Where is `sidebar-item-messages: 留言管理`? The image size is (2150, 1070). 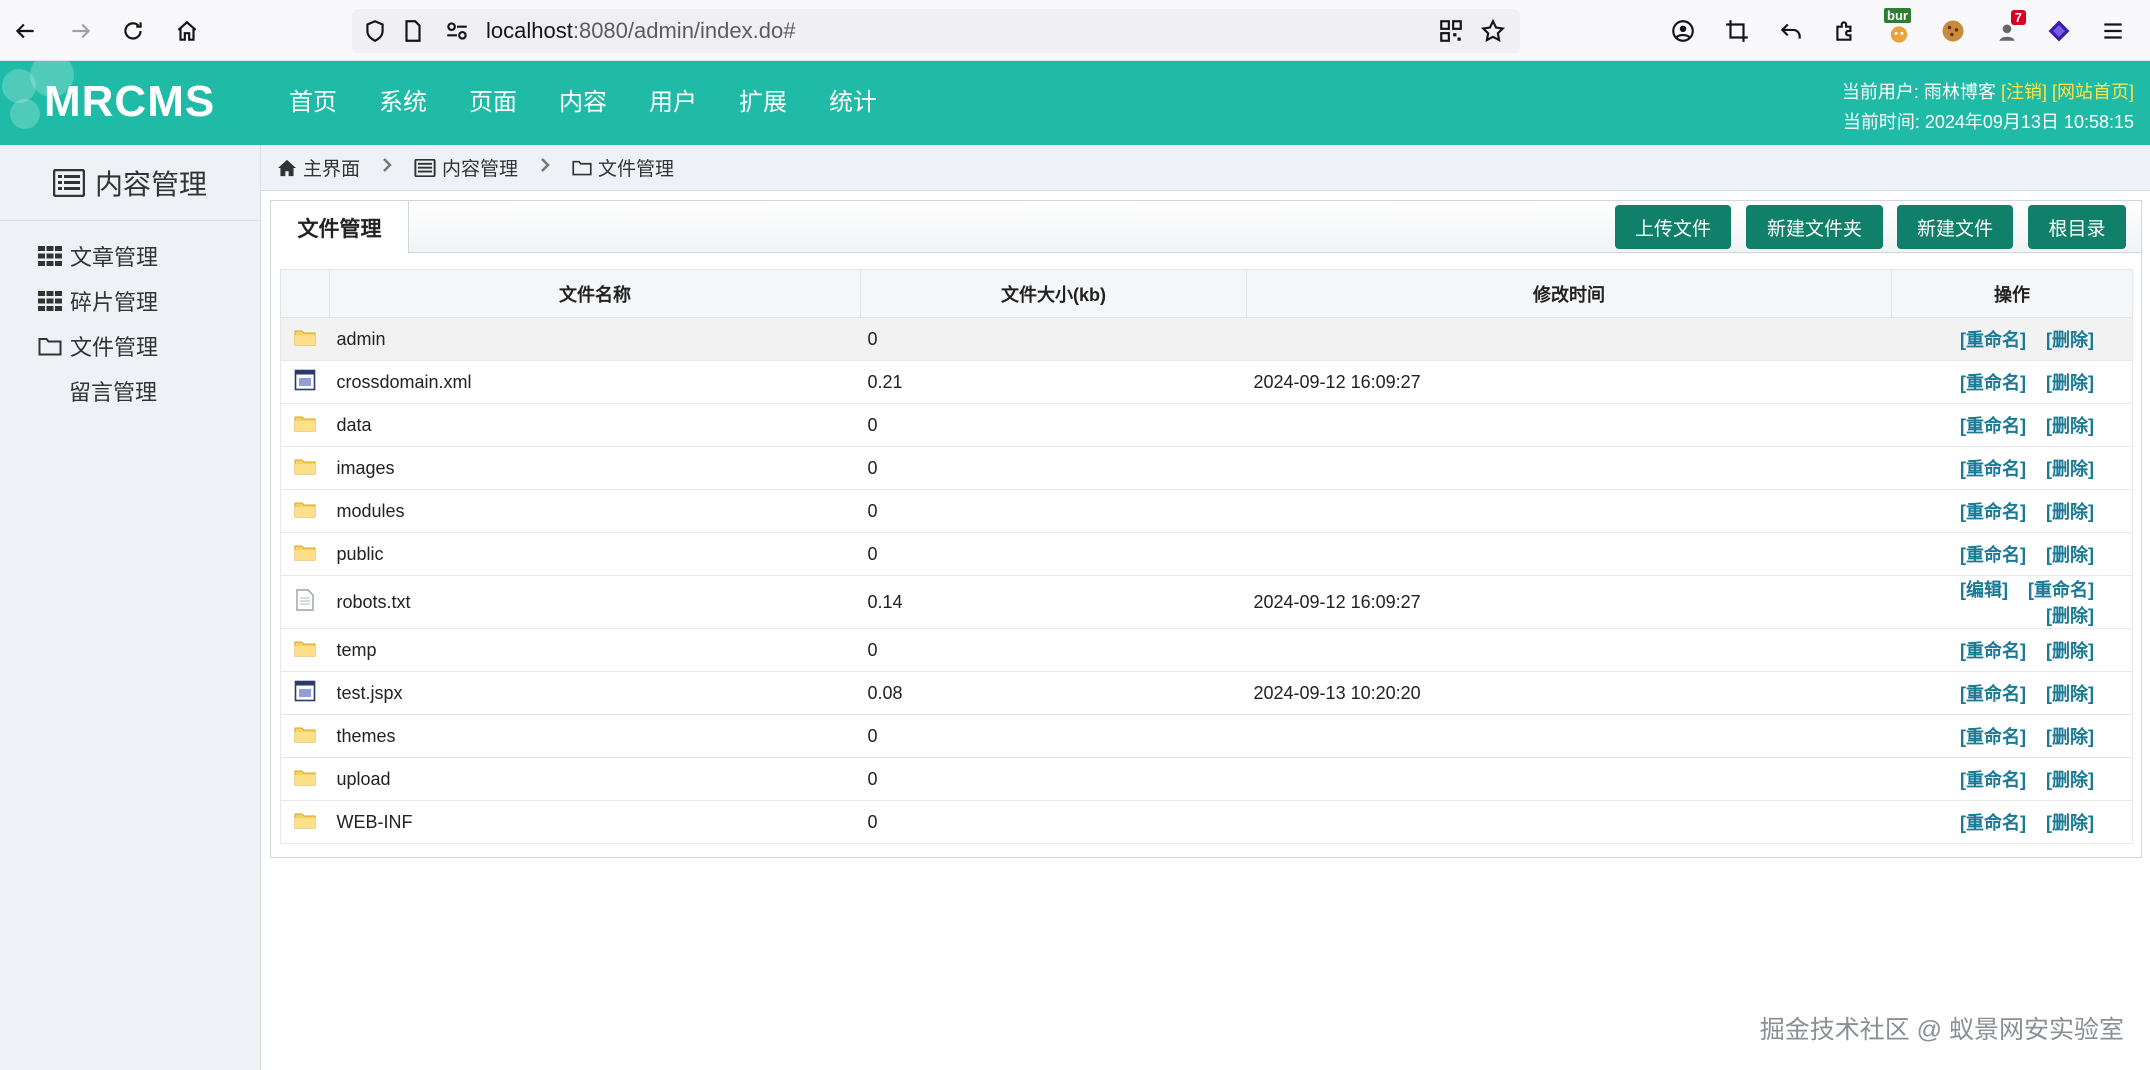 sidebar-item-messages: 留言管理 is located at coordinates (130, 390).